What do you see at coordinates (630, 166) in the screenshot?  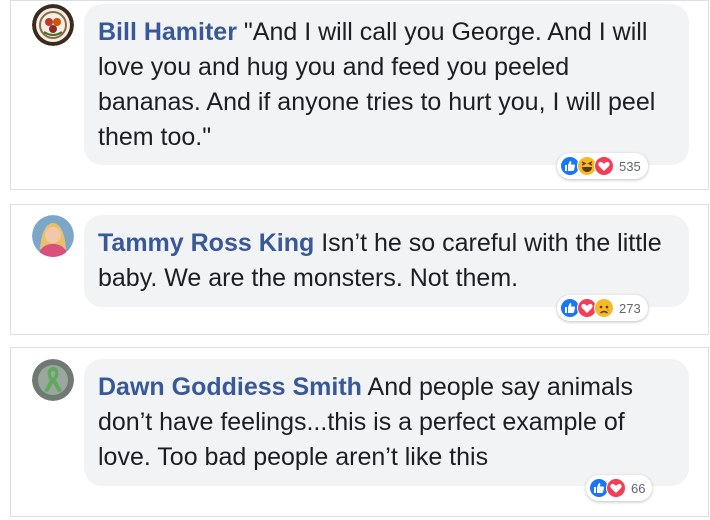 I see `reaction-count: 535` at bounding box center [630, 166].